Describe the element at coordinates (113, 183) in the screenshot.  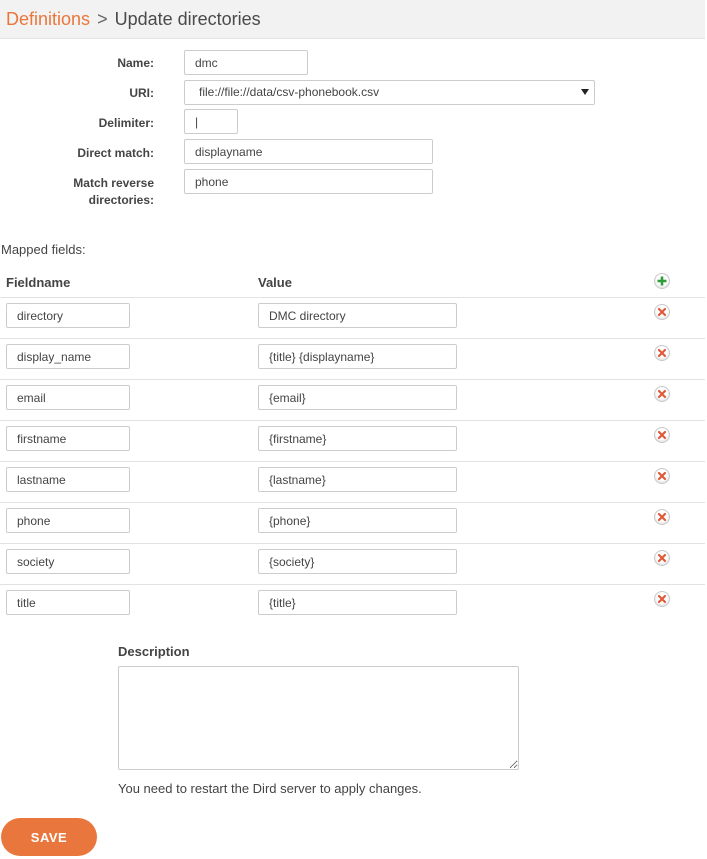
I see `match-reverse-label-line1: Match reverse` at that location.